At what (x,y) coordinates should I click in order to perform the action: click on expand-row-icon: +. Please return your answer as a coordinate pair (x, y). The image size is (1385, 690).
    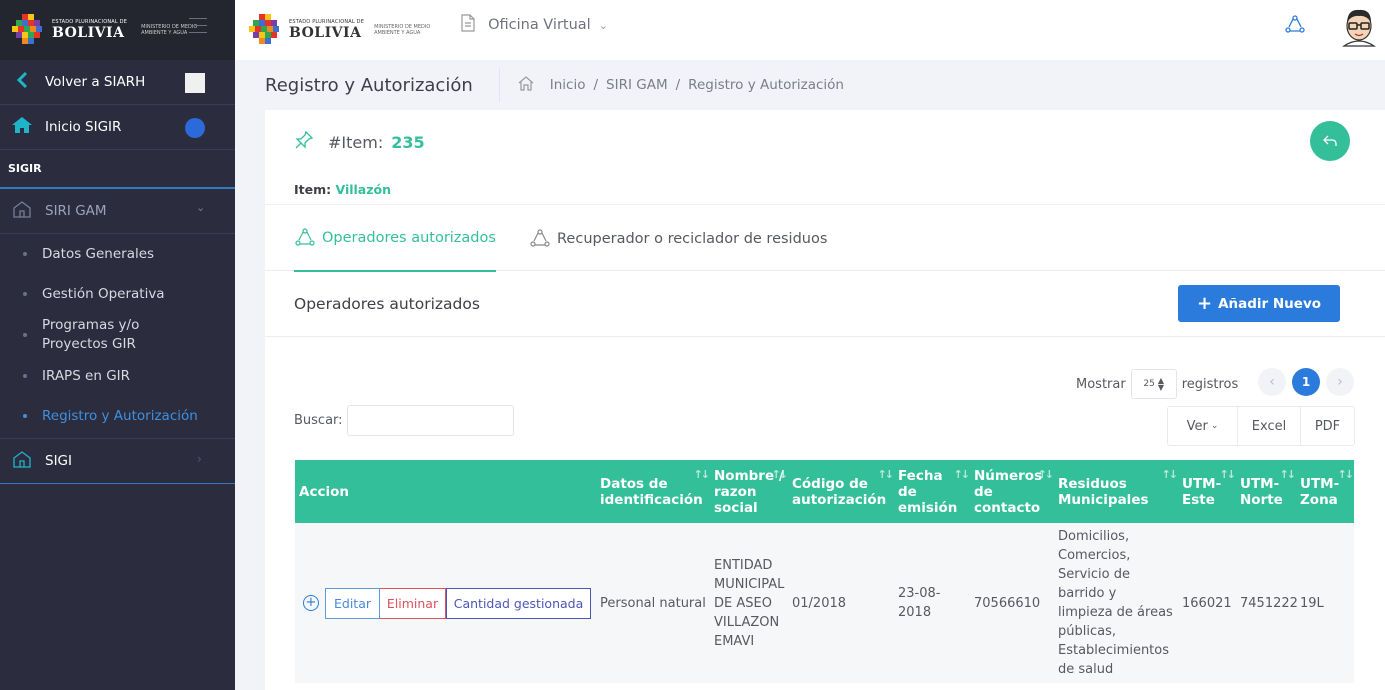
    Looking at the image, I should click on (311, 603).